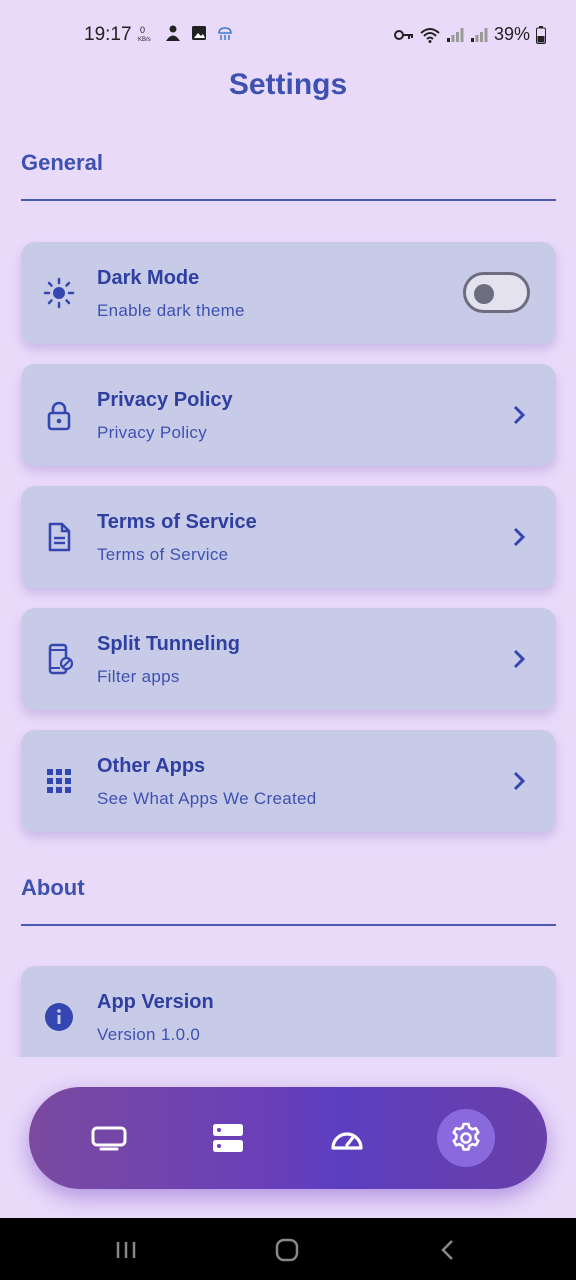 This screenshot has width=576, height=1280. What do you see at coordinates (177, 522) in the screenshot?
I see `terms-title: Terms of Service` at bounding box center [177, 522].